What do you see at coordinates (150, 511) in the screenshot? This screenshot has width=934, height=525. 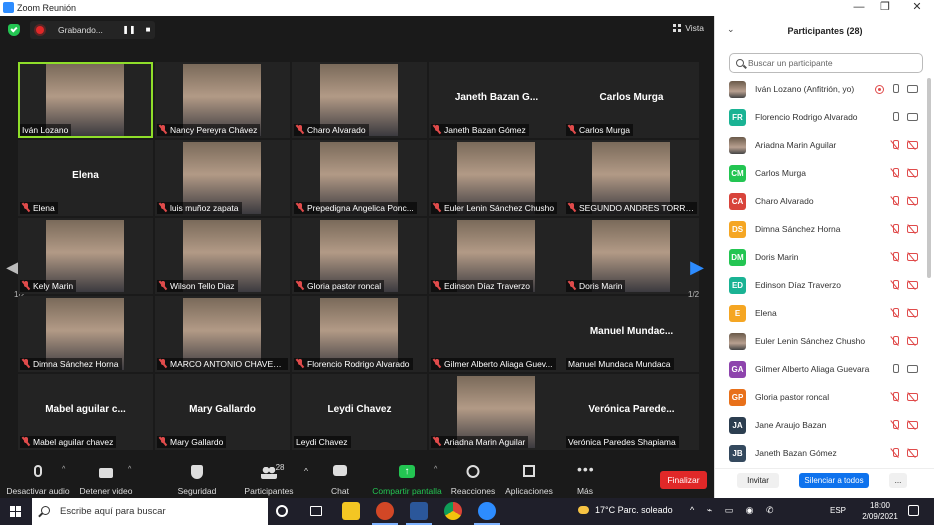 I see `taskbar-search` at bounding box center [150, 511].